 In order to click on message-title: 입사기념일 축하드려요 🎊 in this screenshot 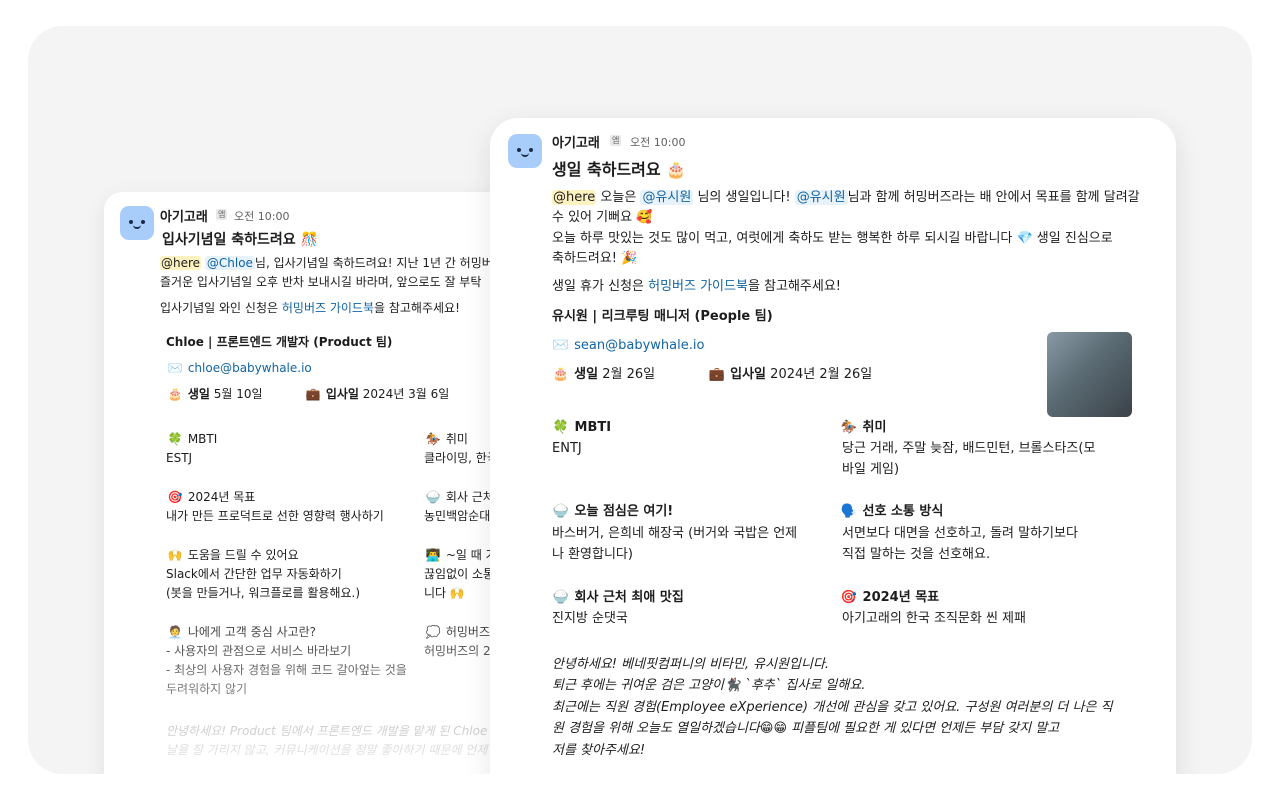, I will do `click(240, 240)`.